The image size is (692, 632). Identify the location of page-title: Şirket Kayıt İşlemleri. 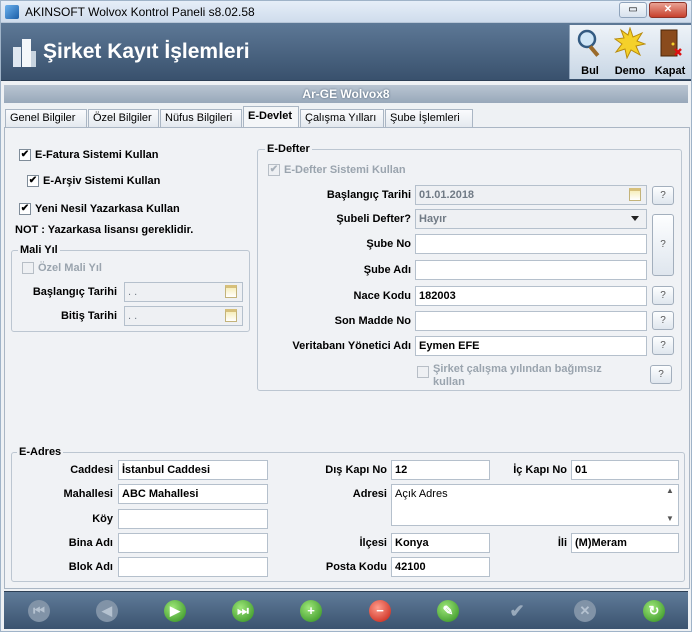
(146, 51).